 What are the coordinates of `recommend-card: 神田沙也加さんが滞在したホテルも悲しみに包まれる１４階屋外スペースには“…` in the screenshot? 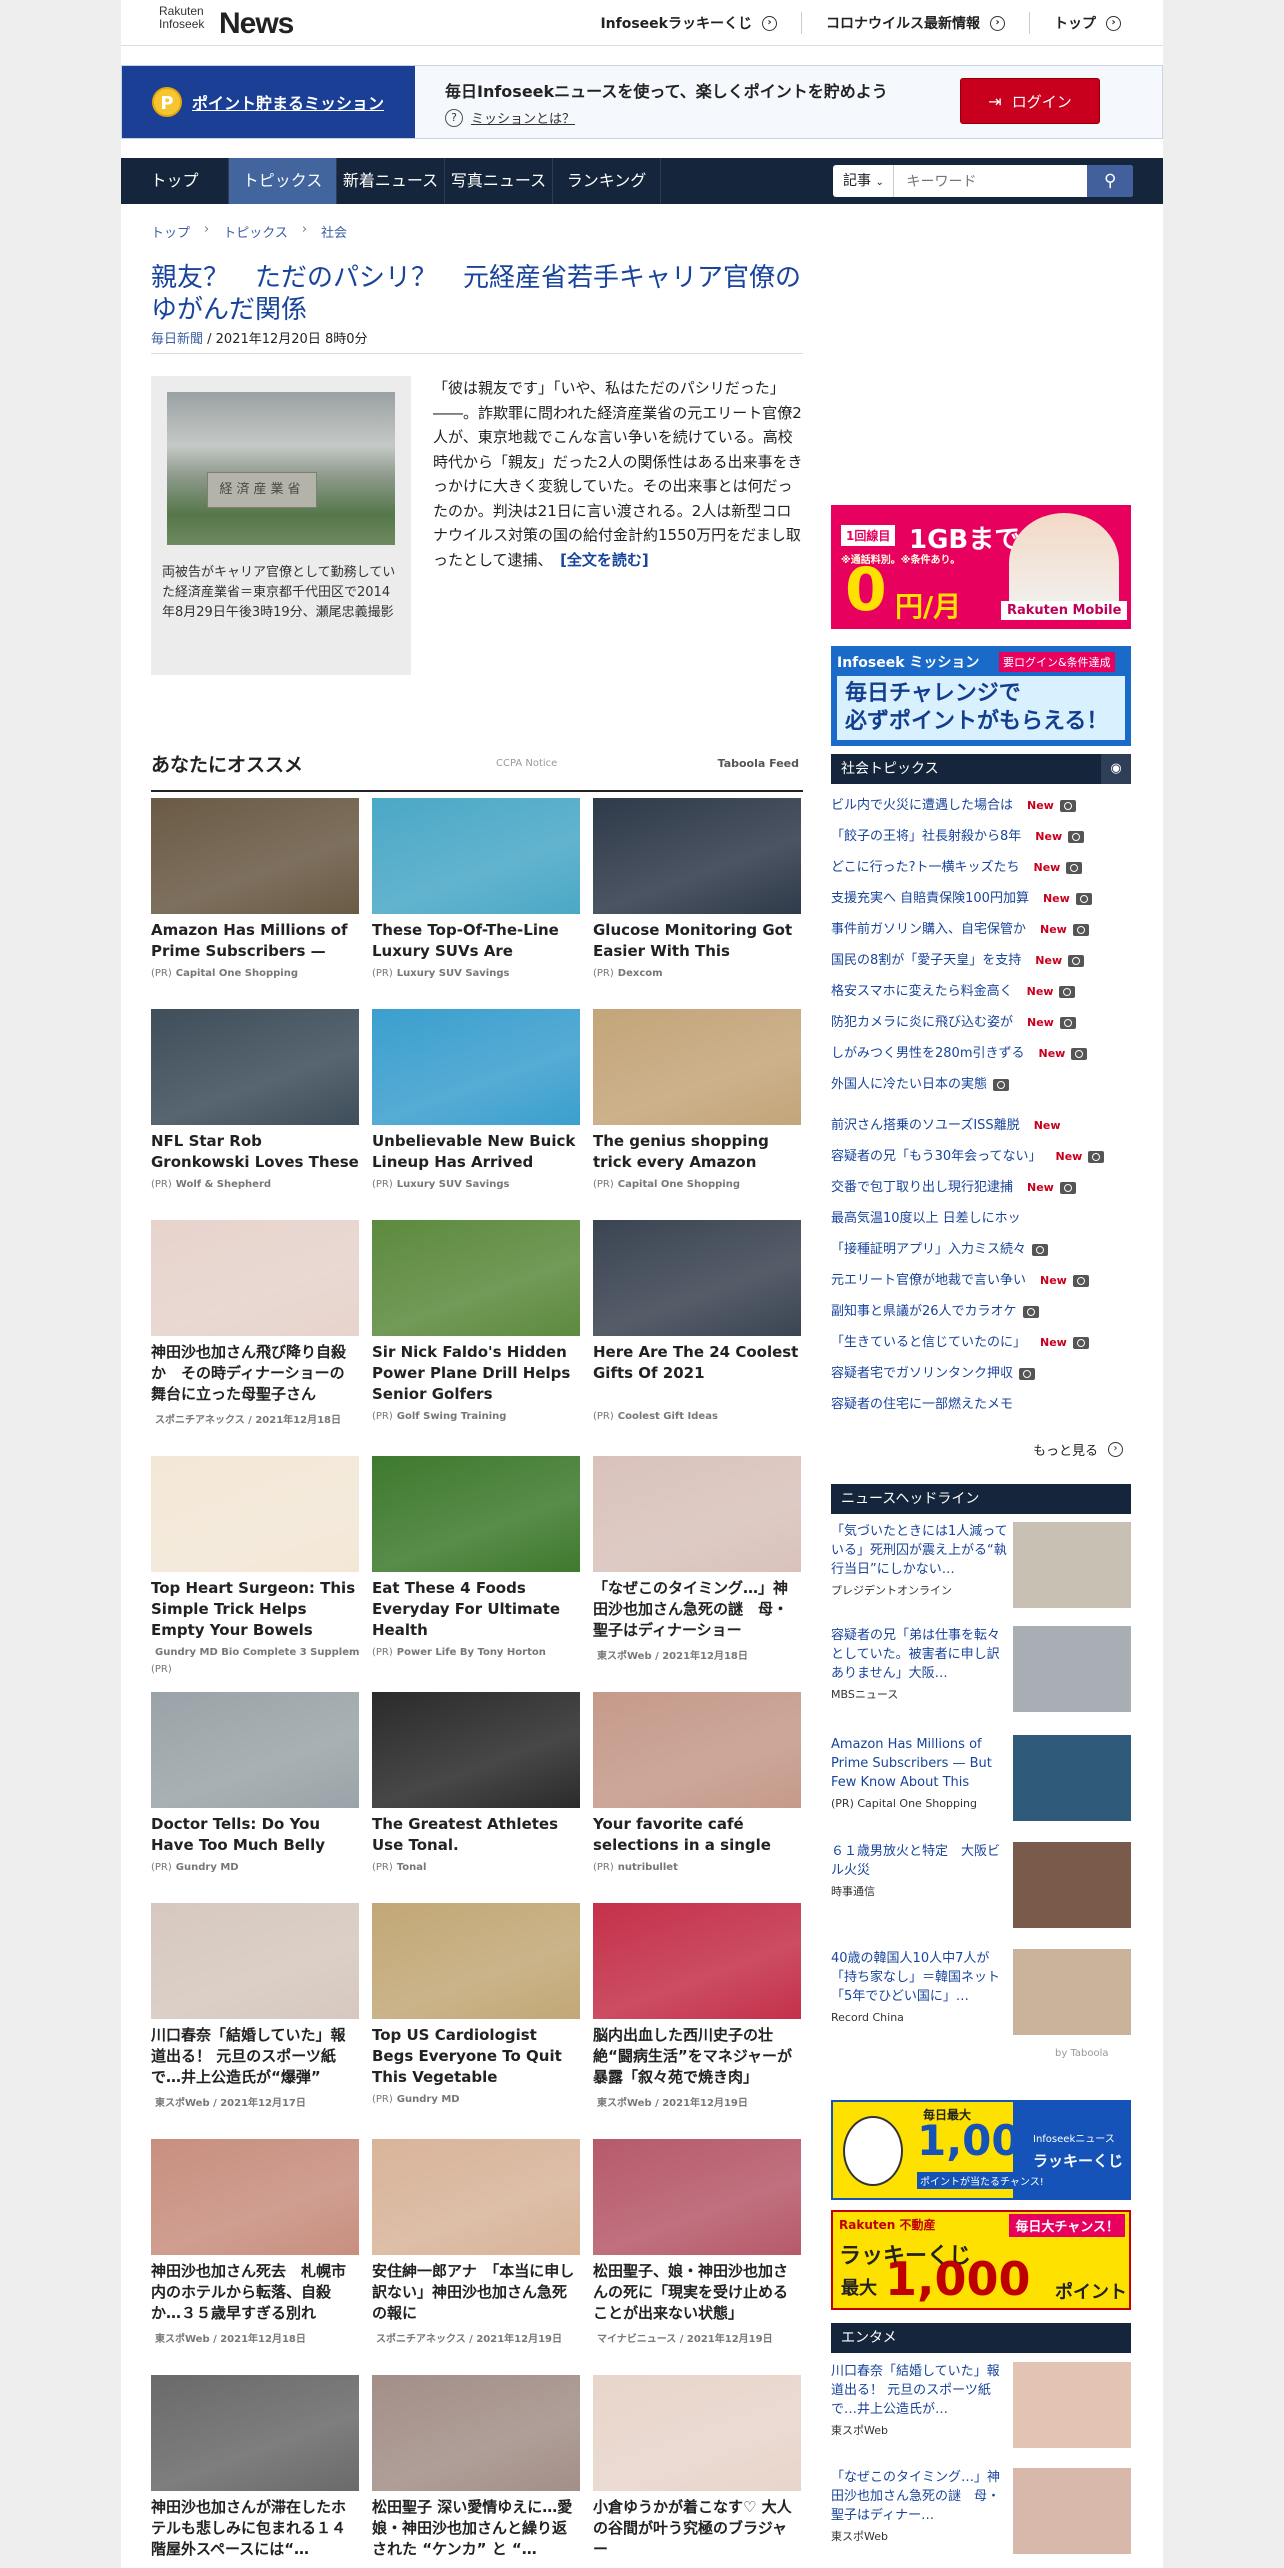 It's located at (255, 2471).